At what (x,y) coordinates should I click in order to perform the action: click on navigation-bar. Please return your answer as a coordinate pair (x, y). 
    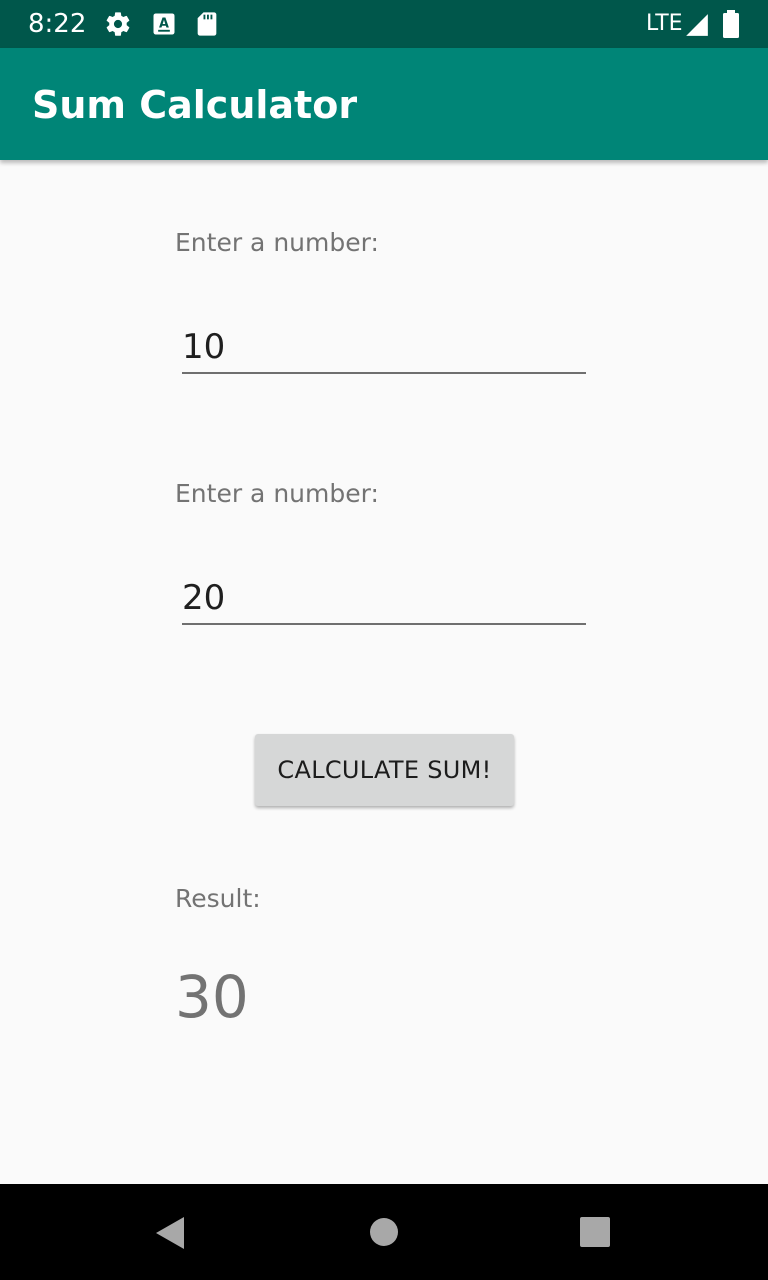
    Looking at the image, I should click on (384, 1232).